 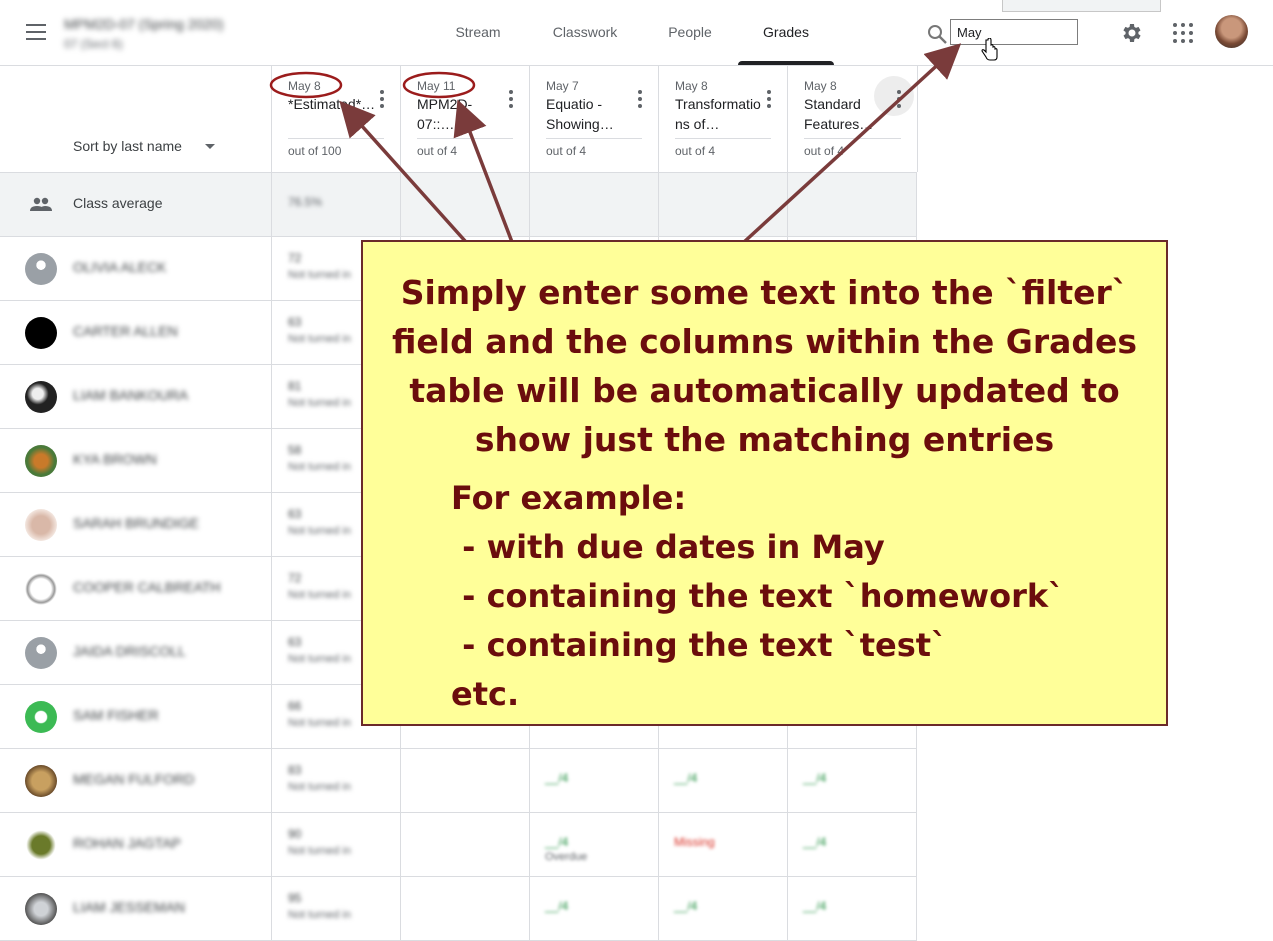 I want to click on tab-grades: Grades, so click(x=786, y=32).